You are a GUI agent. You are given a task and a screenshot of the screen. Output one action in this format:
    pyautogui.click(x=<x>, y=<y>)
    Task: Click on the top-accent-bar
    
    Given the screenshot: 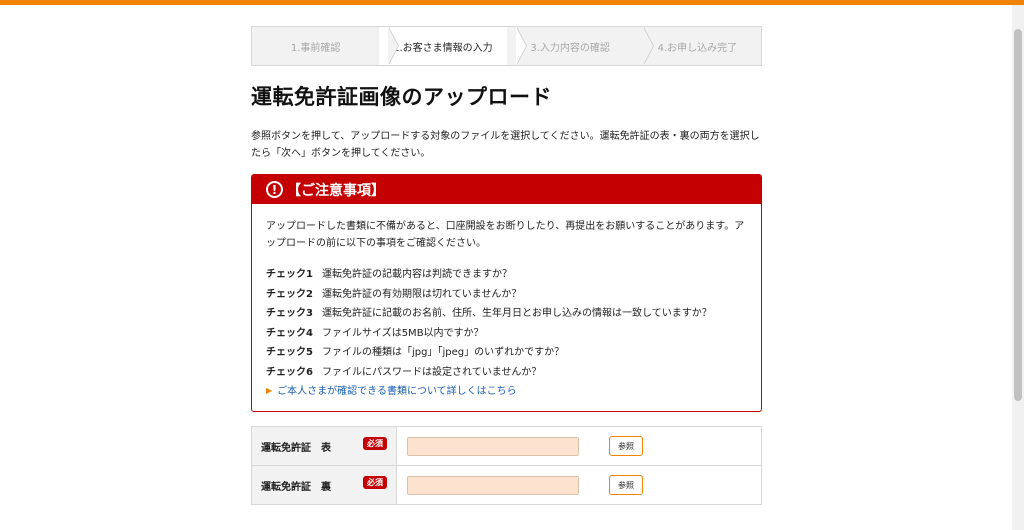 What is the action you would take?
    pyautogui.click(x=512, y=2)
    